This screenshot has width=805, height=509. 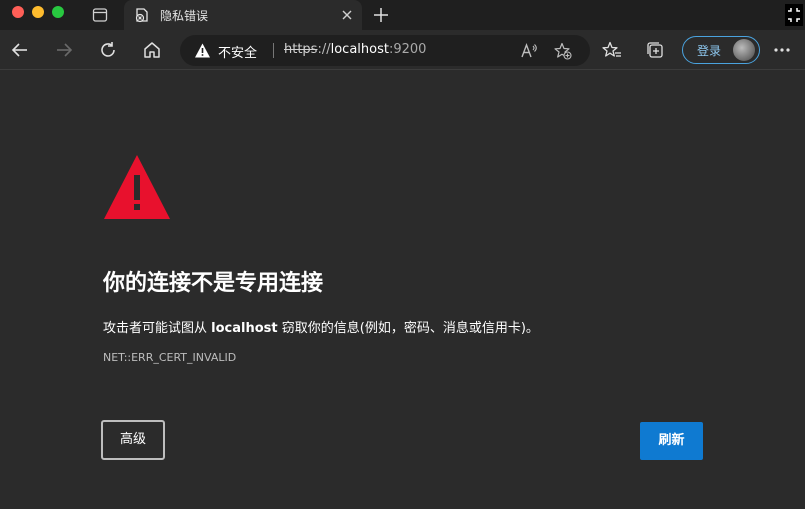 What do you see at coordinates (402, 15) in the screenshot?
I see `tab-strip: 隐私错误` at bounding box center [402, 15].